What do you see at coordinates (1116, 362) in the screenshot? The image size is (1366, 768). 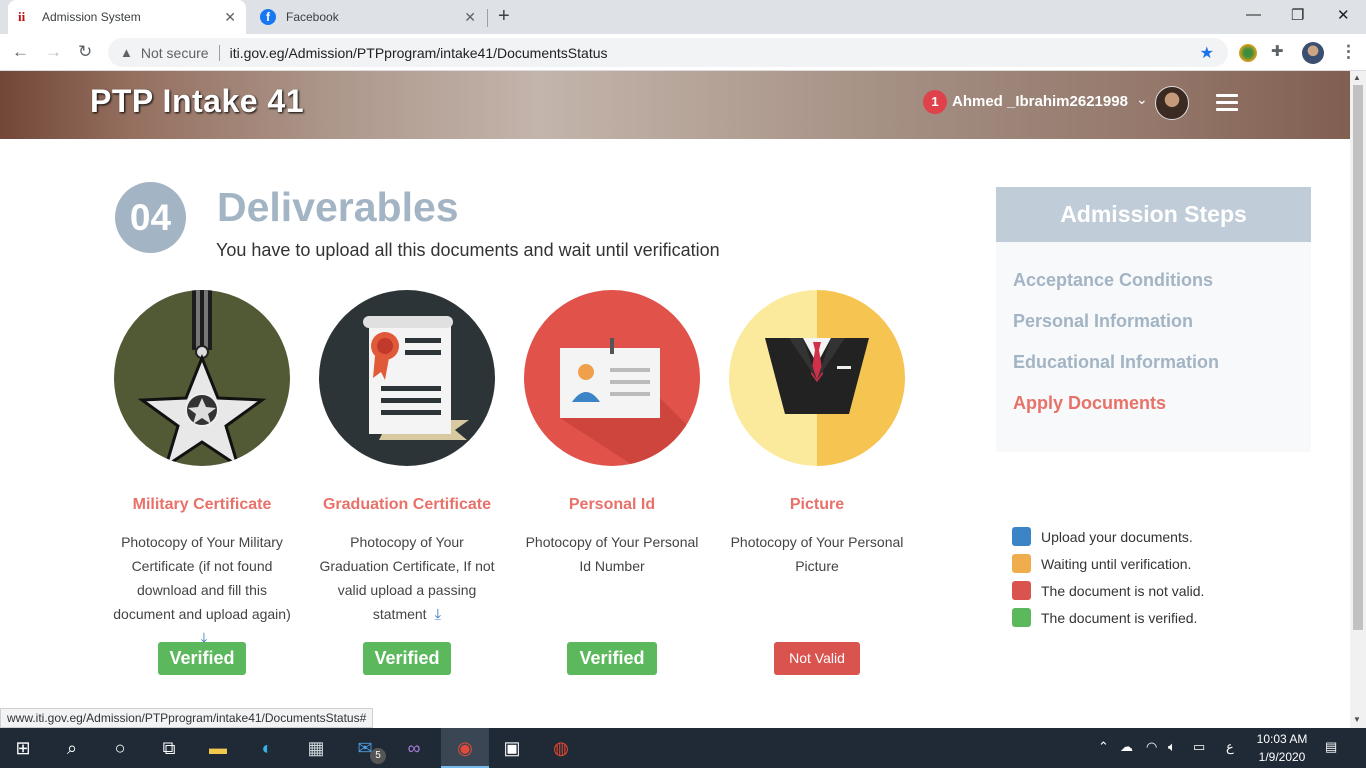 I see `step-link-educational-information: Educational Information` at bounding box center [1116, 362].